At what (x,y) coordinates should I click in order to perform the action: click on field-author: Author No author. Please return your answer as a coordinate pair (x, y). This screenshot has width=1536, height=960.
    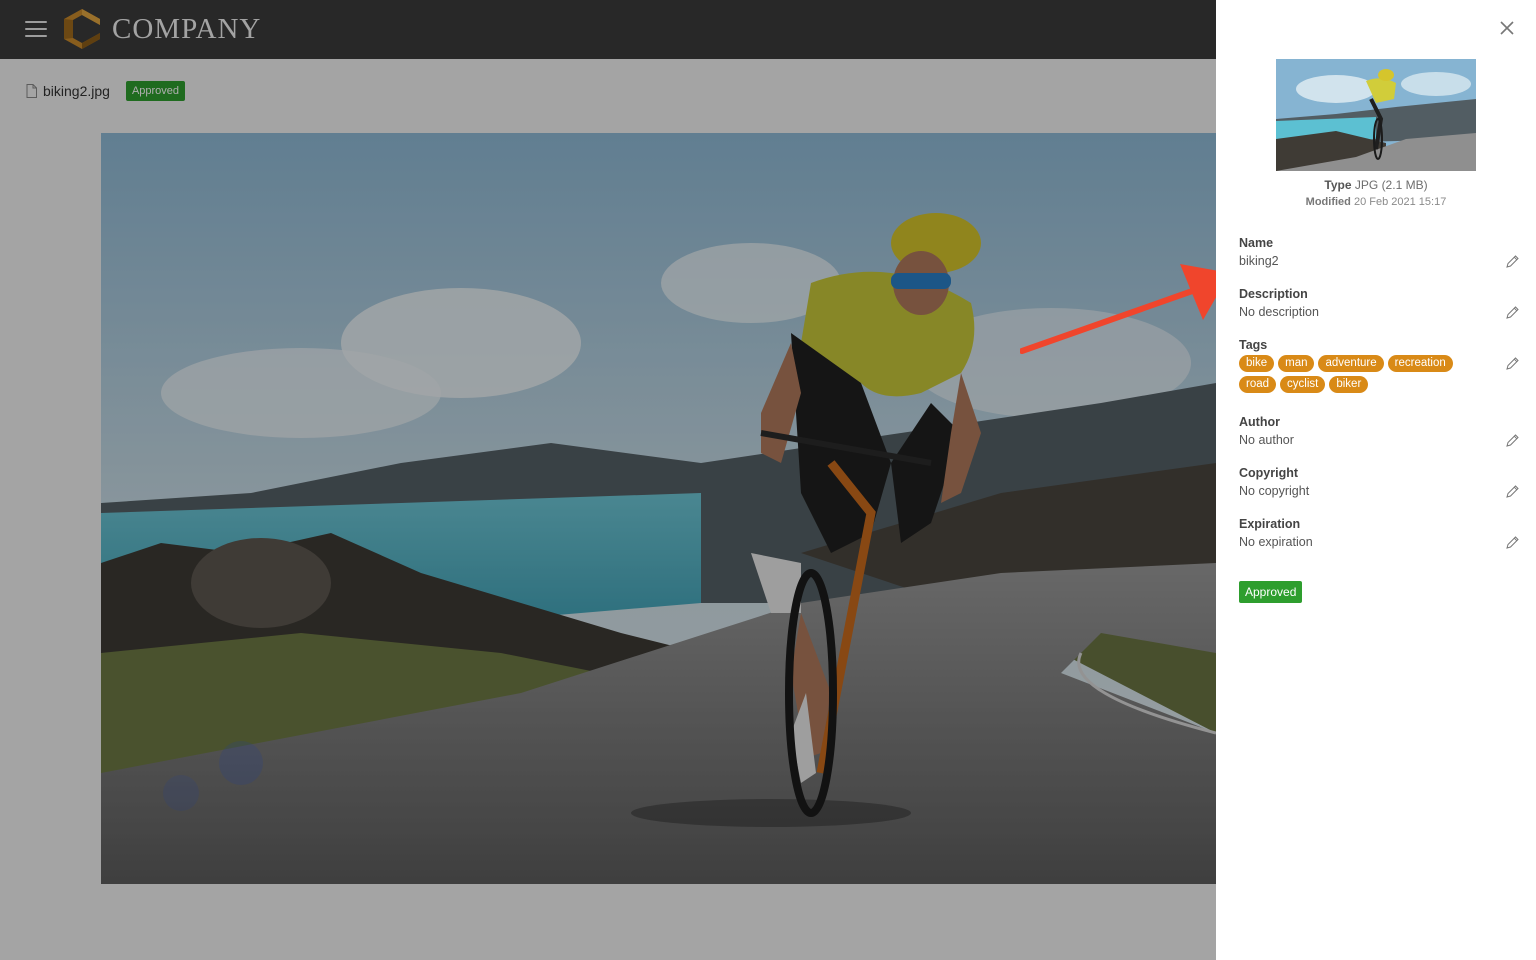
    Looking at the image, I should click on (1379, 431).